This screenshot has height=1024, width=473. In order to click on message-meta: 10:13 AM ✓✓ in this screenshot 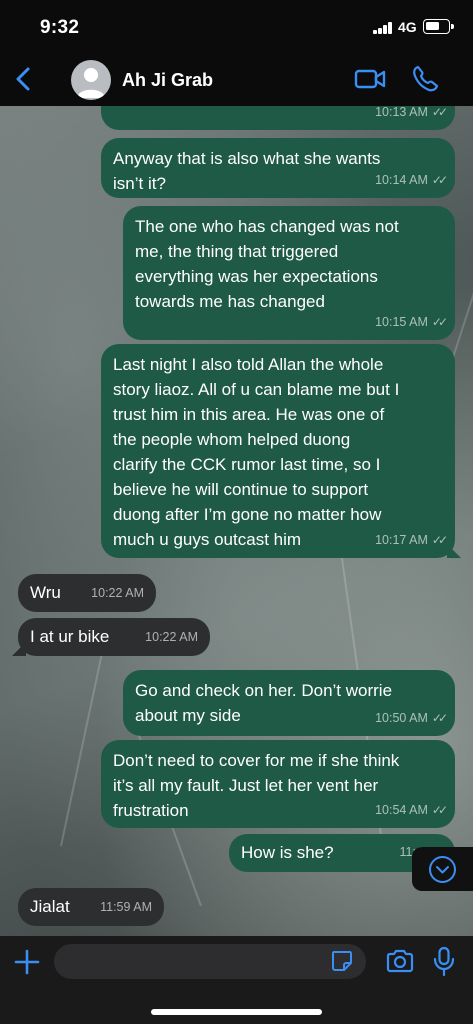, I will do `click(411, 115)`.